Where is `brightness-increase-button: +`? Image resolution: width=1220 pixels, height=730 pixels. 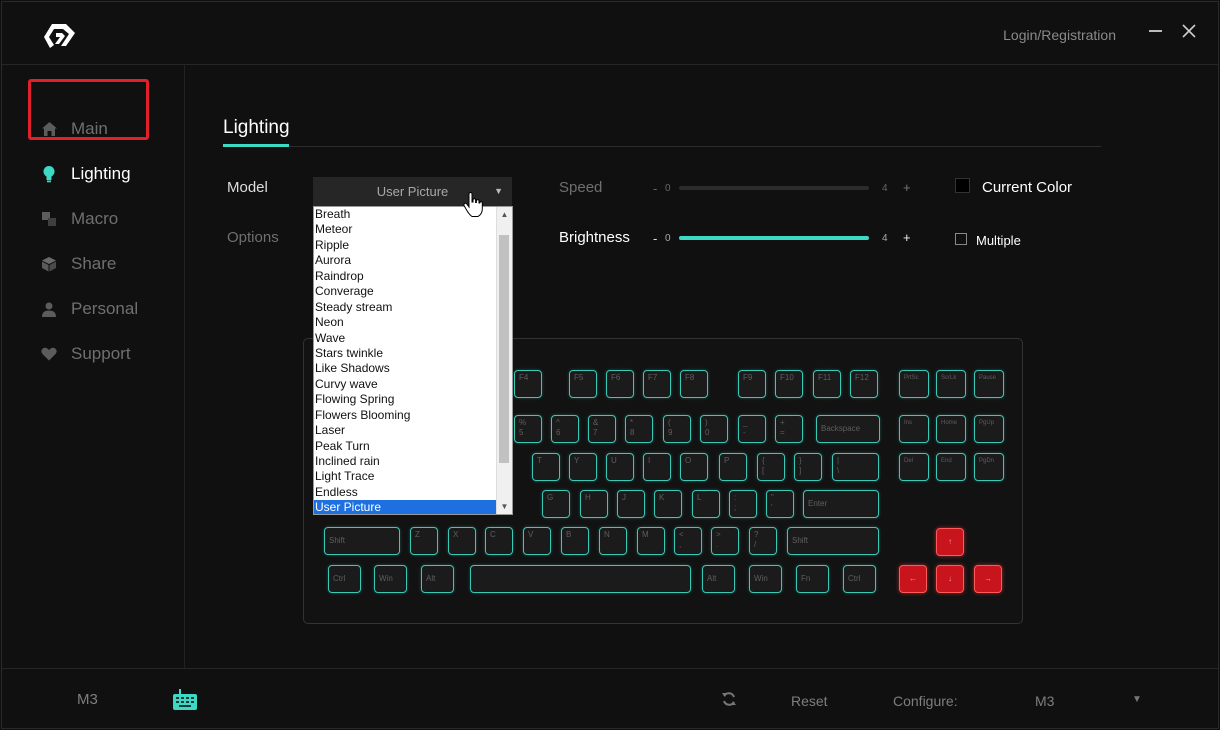
brightness-increase-button: + is located at coordinates (907, 237).